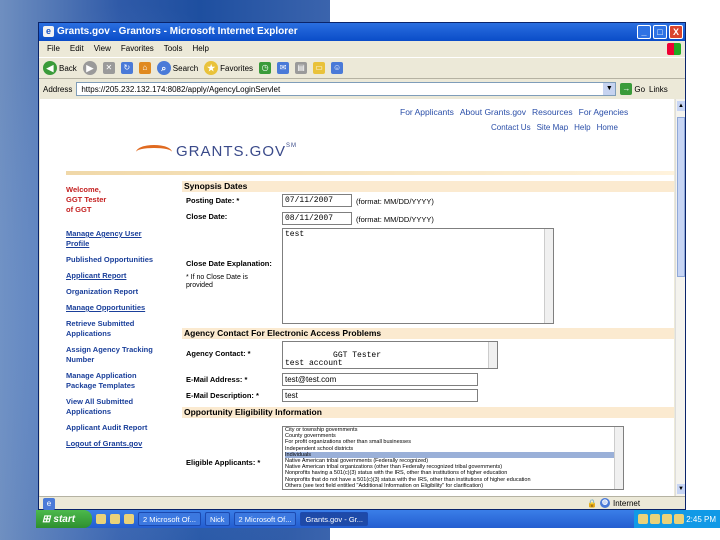 The image size is (720, 540). What do you see at coordinates (493, 112) in the screenshot?
I see `nav-about: About Grants.gov` at bounding box center [493, 112].